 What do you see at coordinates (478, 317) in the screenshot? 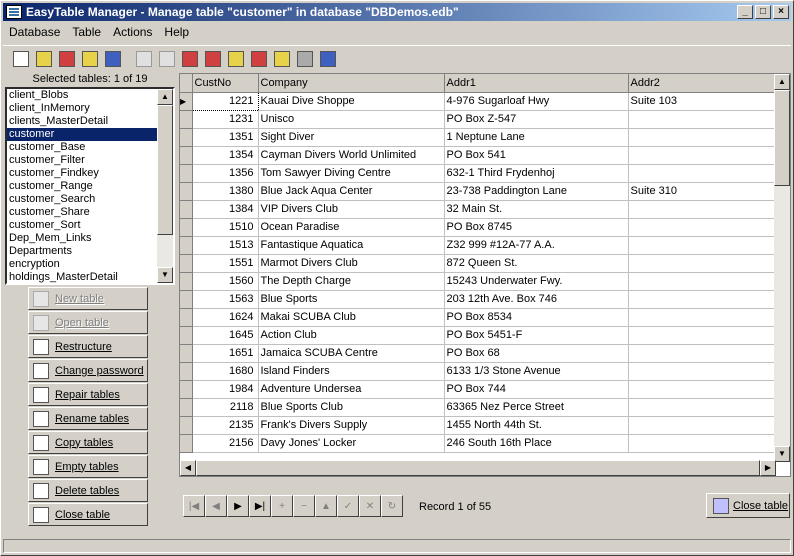
I see `table-row: 1624 Makai SCUBA Club PO Box 8534` at bounding box center [478, 317].